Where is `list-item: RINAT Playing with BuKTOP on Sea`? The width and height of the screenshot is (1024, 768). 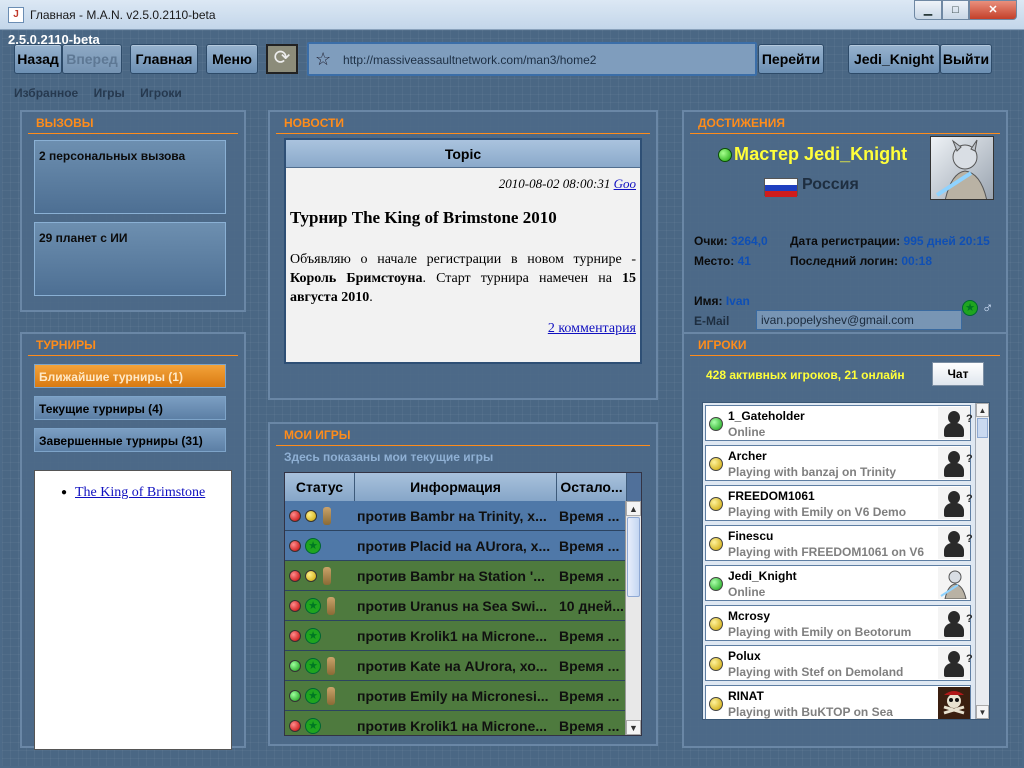
list-item: RINAT Playing with BuKTOP on Sea is located at coordinates (838, 702).